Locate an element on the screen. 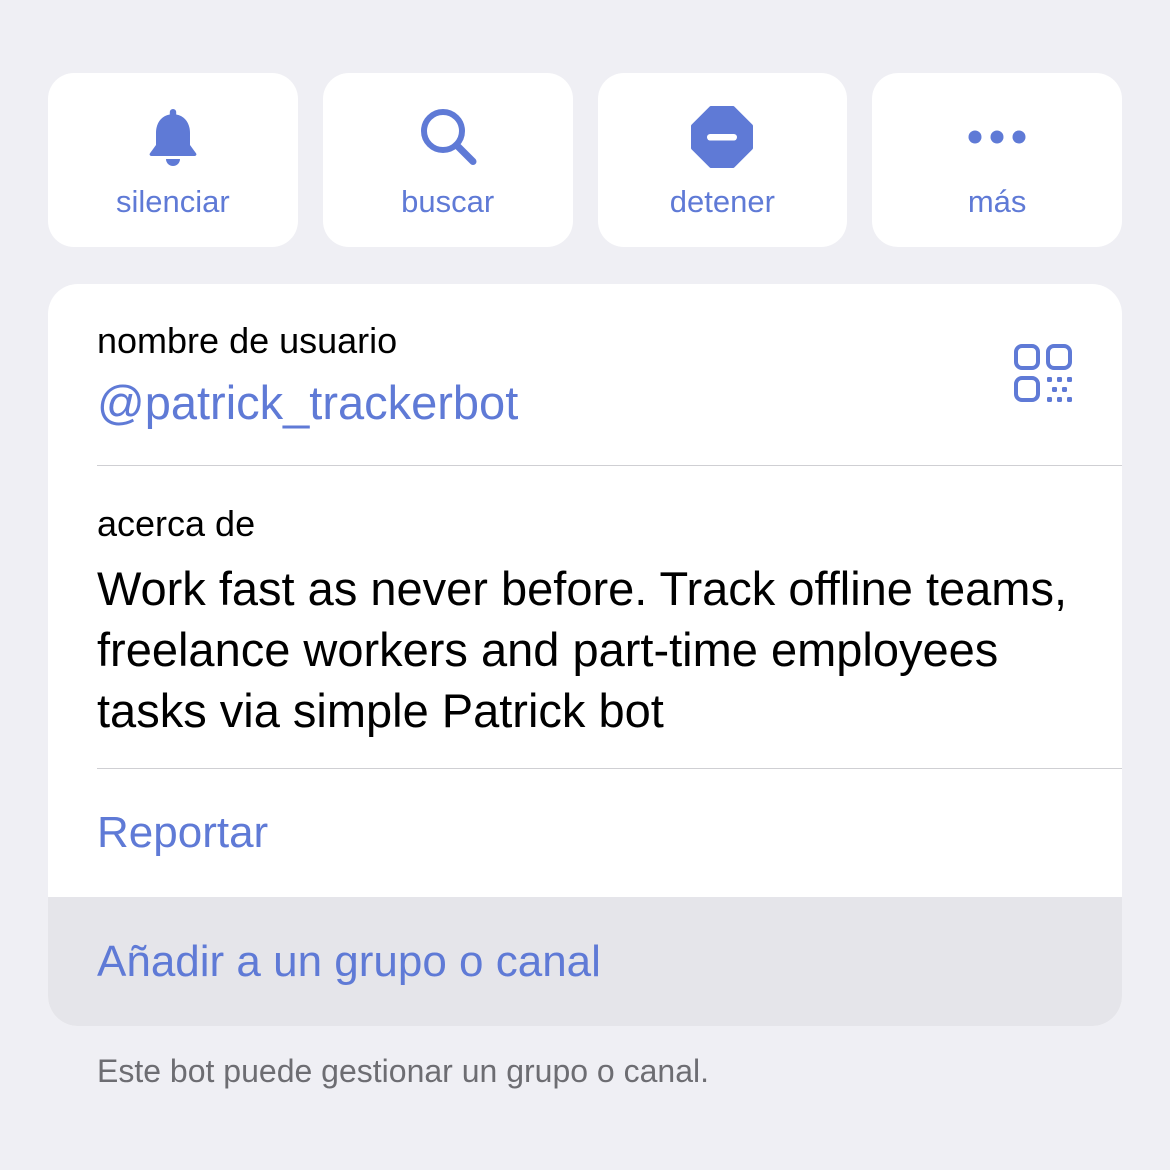 Image resolution: width=1170 pixels, height=1170 pixels. mute-button: silenciar is located at coordinates (173, 160).